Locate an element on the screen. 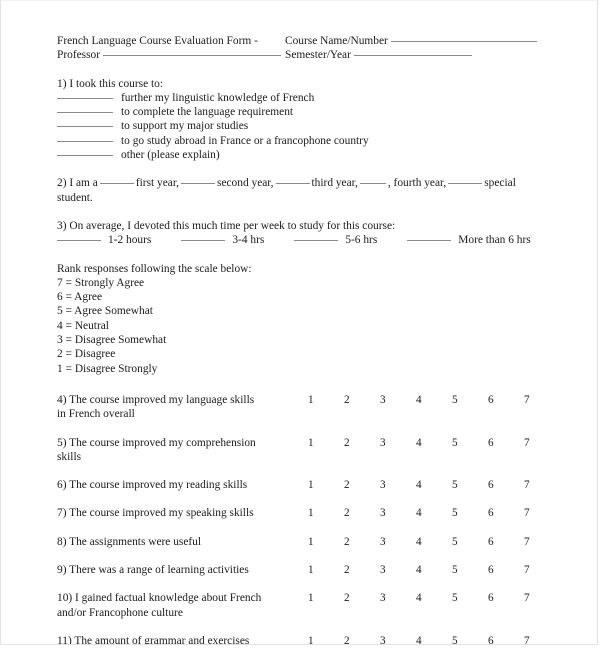  time-label-4: More than 6 hrs is located at coordinates (494, 240).